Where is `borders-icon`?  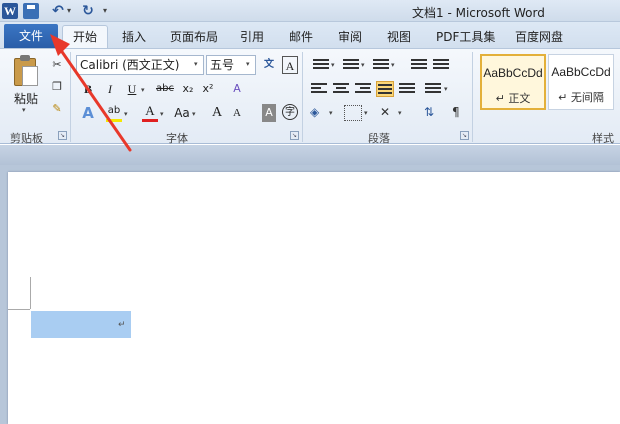
borders-icon is located at coordinates (353, 113).